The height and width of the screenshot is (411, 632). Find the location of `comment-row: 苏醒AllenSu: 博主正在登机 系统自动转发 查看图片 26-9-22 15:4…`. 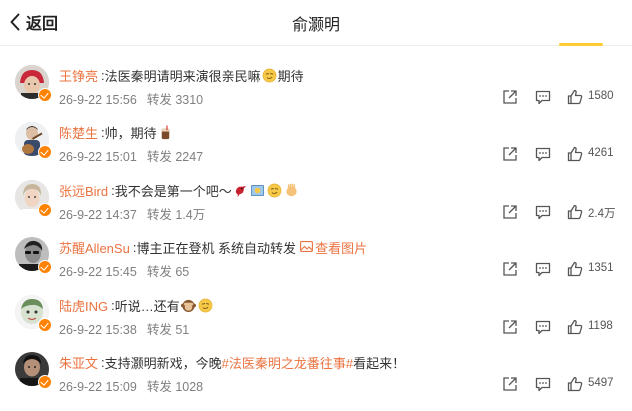

comment-row: 苏醒AllenSu: 博主正在登机 系统自动转发 查看图片 26-9-22 15:4… is located at coordinates (316, 248).